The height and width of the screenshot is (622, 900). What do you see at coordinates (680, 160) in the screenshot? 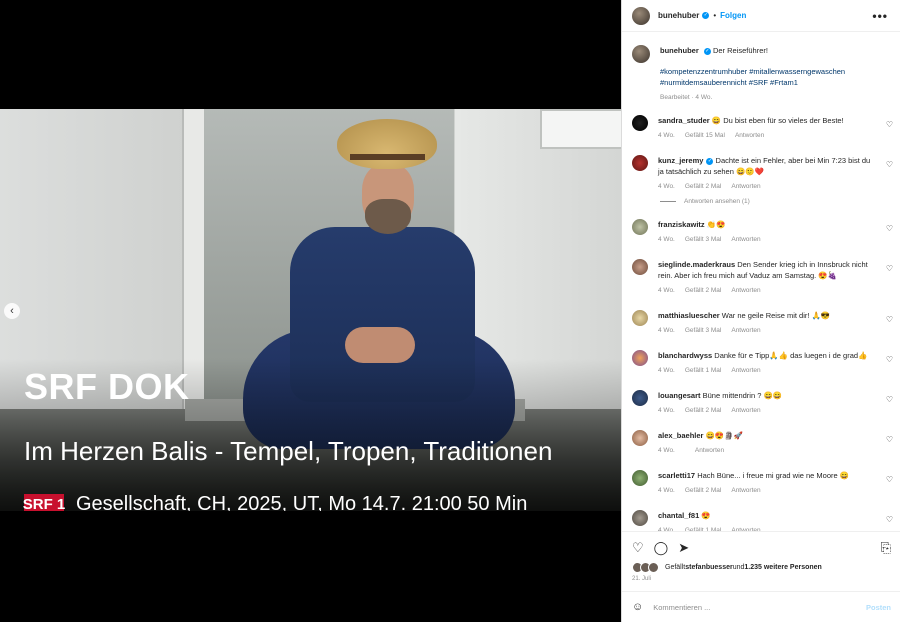
I see `commenter-username: kunz_jeremy` at bounding box center [680, 160].